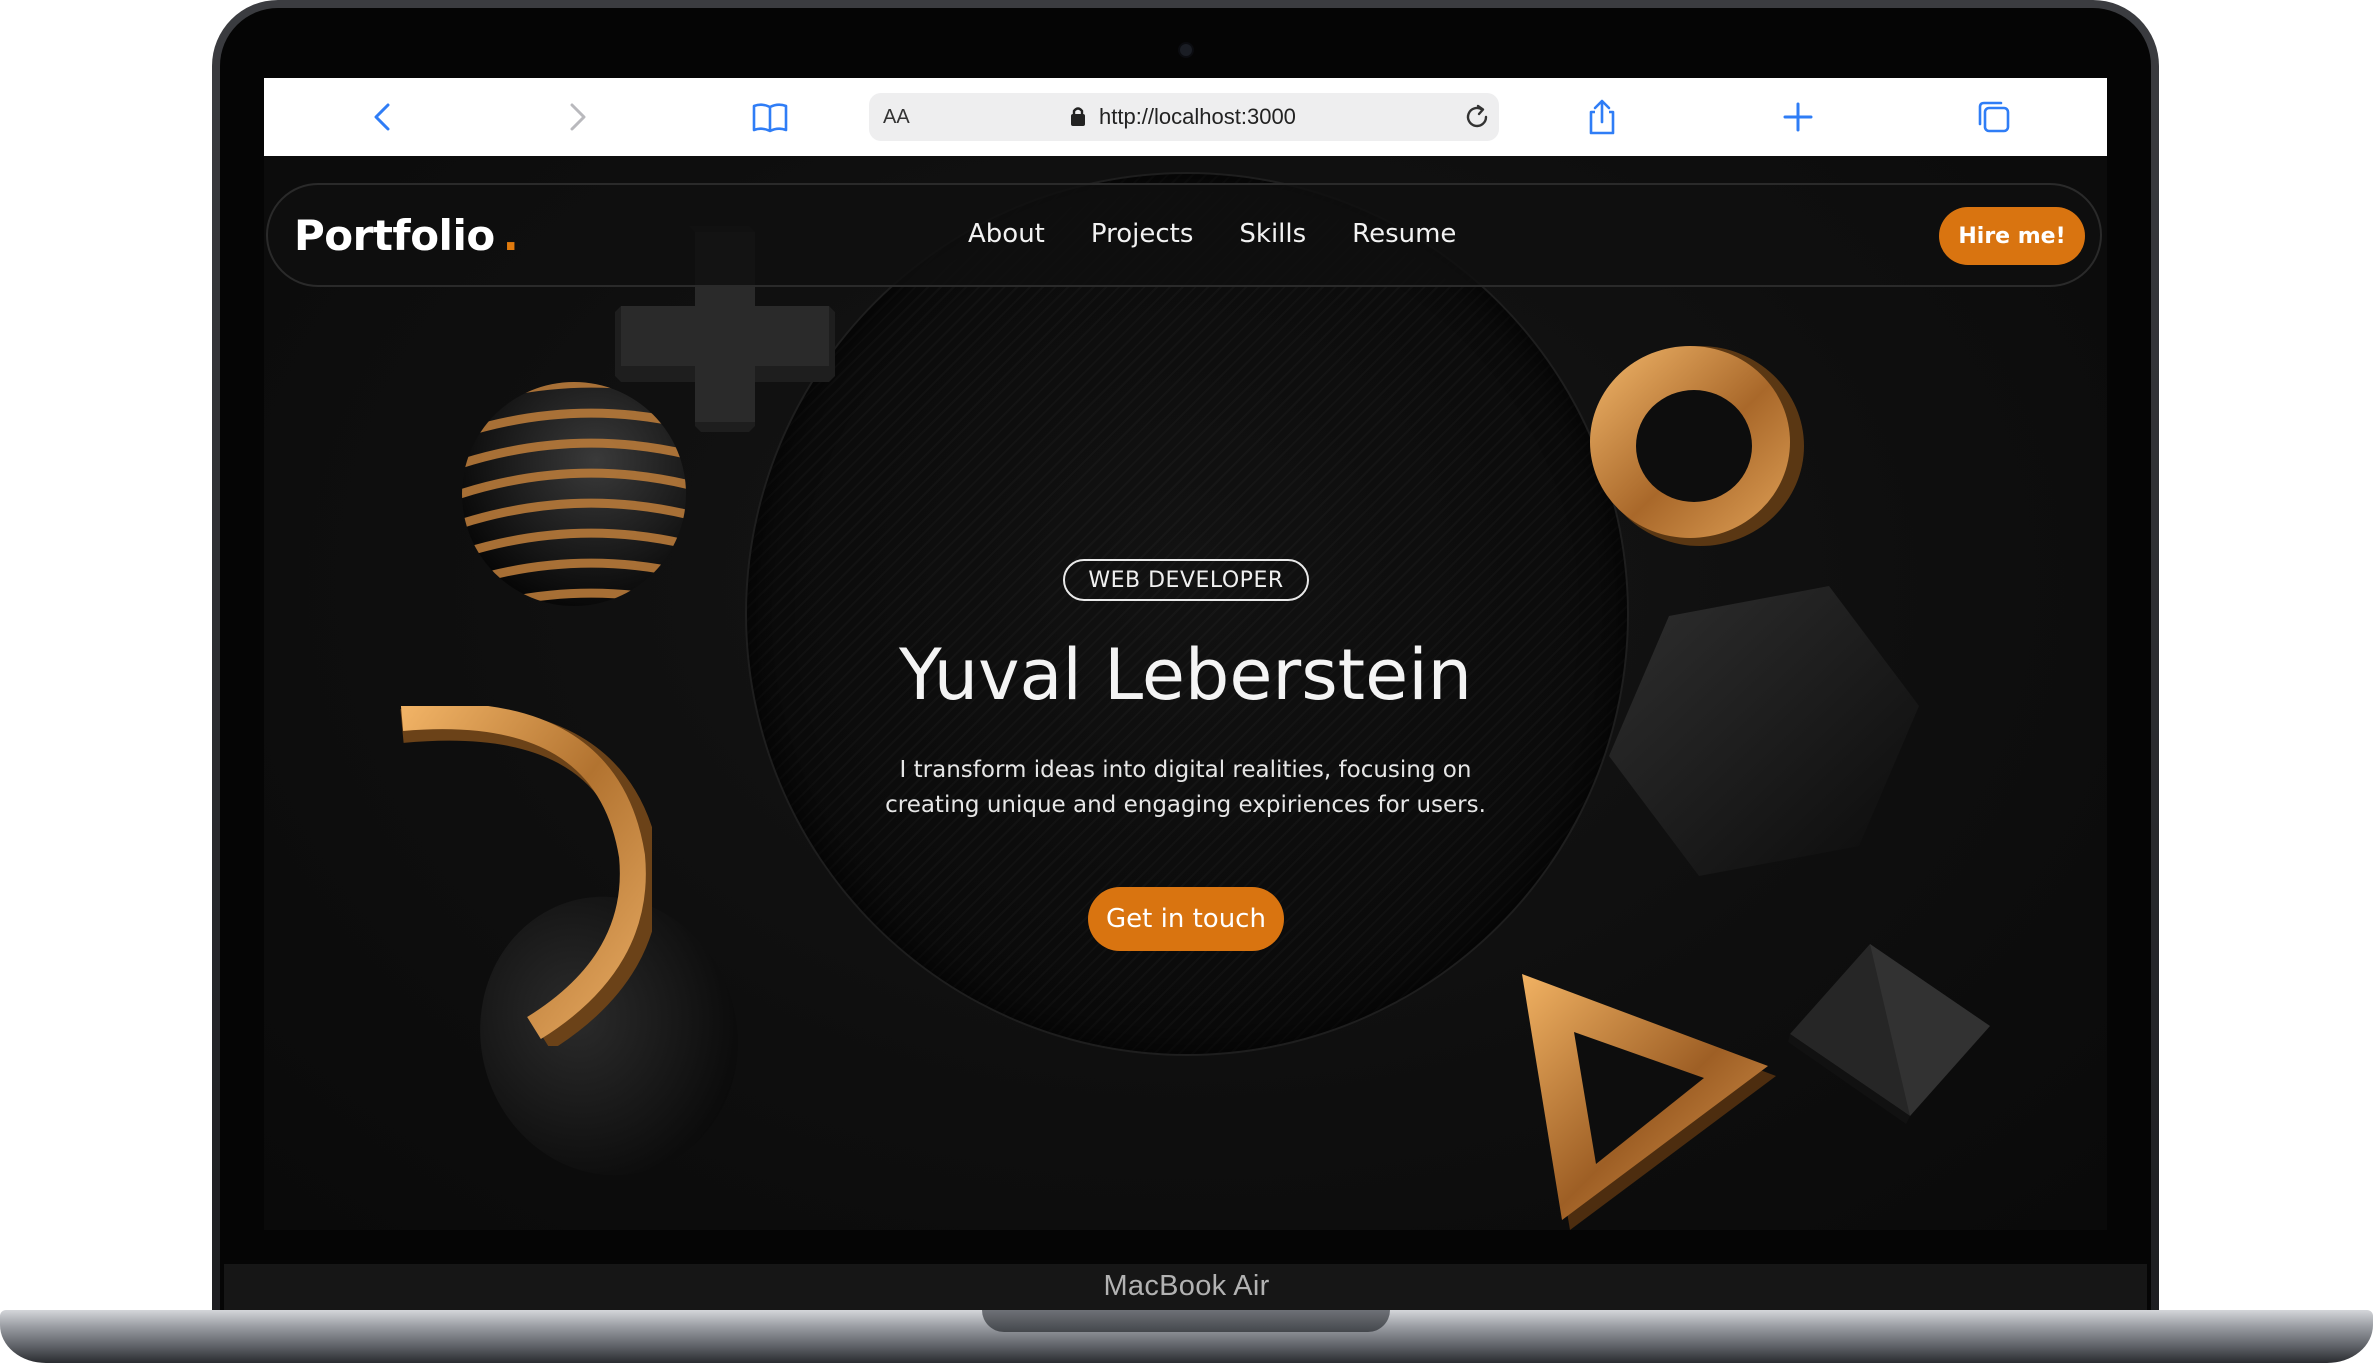 Image resolution: width=2373 pixels, height=1363 pixels. Describe the element at coordinates (1798, 117) in the screenshot. I see `plus-icon` at that location.